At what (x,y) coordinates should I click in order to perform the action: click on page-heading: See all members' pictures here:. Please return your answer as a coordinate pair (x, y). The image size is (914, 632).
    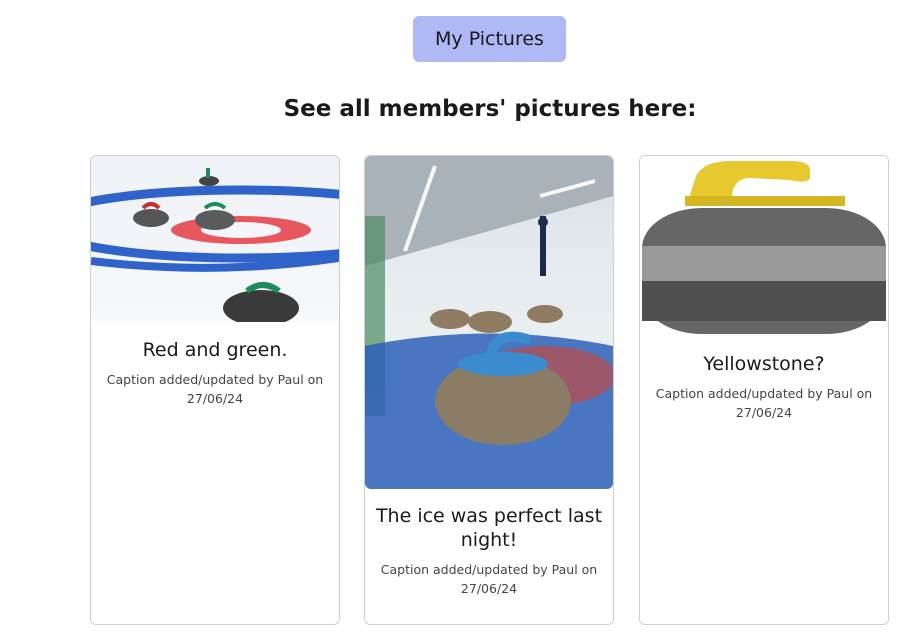
    Looking at the image, I should click on (490, 109).